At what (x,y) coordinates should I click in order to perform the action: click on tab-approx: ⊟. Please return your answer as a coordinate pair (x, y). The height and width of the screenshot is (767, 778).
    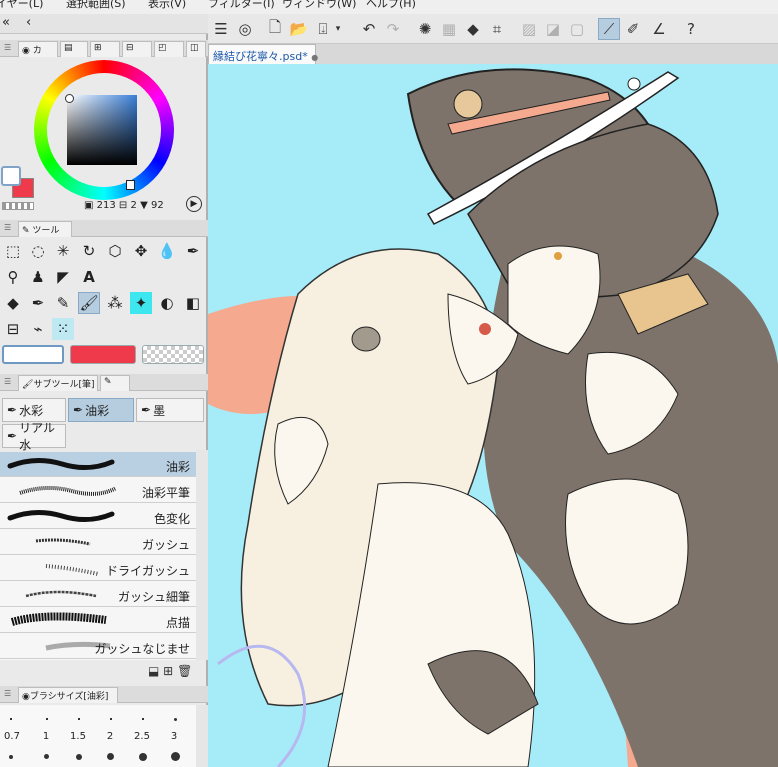
    Looking at the image, I should click on (137, 49).